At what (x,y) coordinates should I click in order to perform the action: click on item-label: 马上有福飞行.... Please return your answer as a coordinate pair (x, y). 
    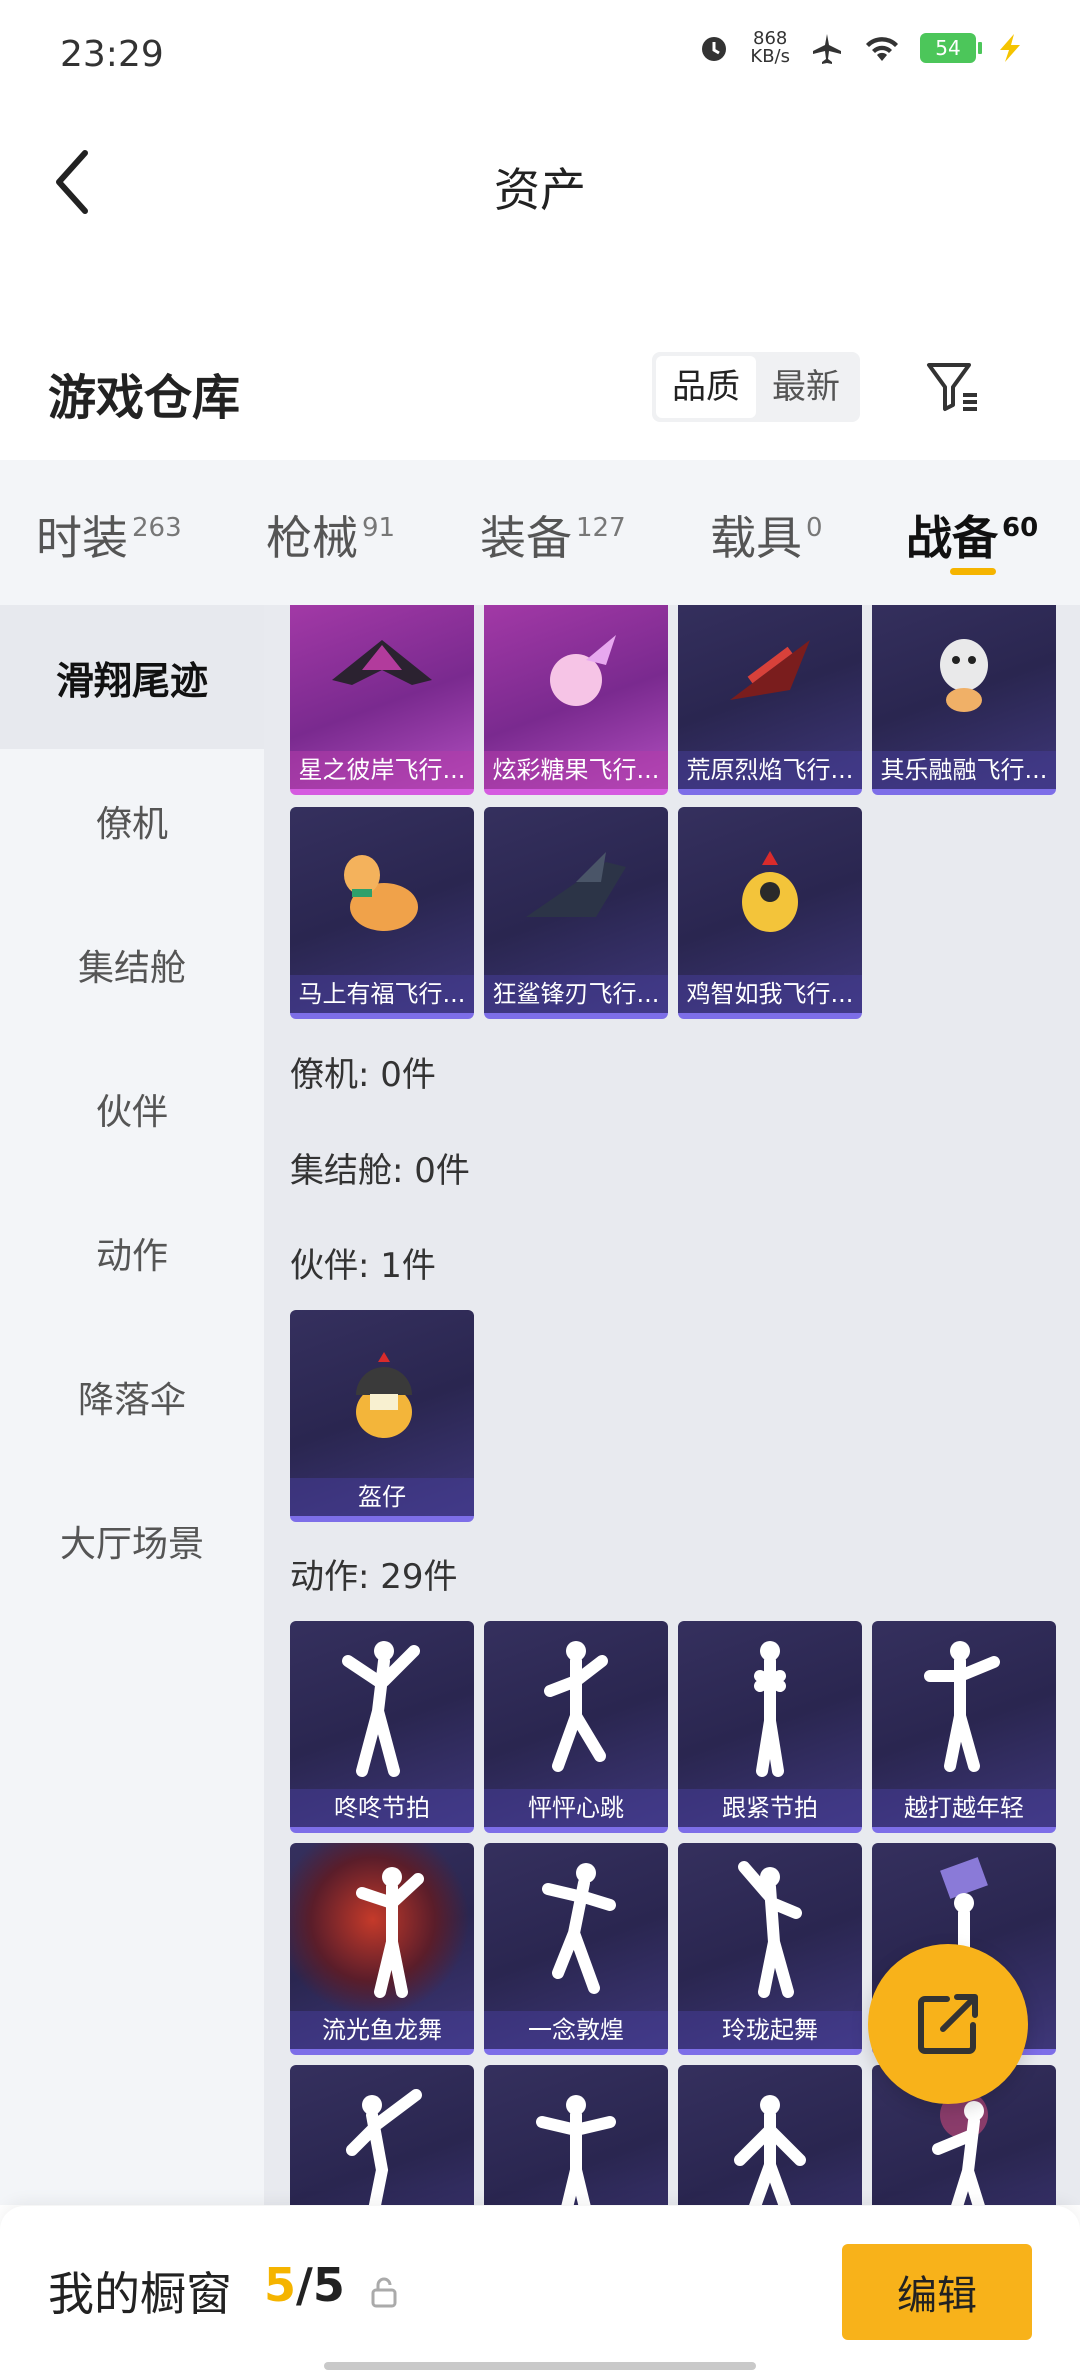
    Looking at the image, I should click on (382, 994).